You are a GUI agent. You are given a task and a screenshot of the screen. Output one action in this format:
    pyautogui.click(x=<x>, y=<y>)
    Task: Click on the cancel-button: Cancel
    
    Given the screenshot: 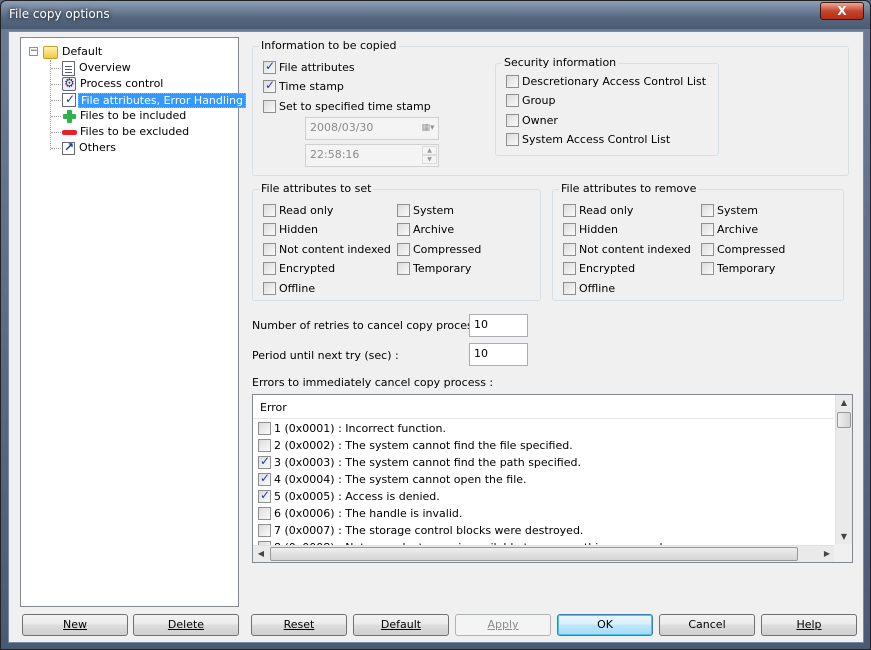 What is the action you would take?
    pyautogui.click(x=707, y=625)
    